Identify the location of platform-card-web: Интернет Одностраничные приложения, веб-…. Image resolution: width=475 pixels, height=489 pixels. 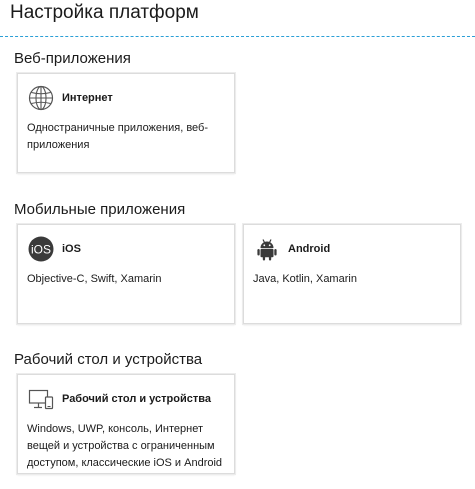
(126, 123).